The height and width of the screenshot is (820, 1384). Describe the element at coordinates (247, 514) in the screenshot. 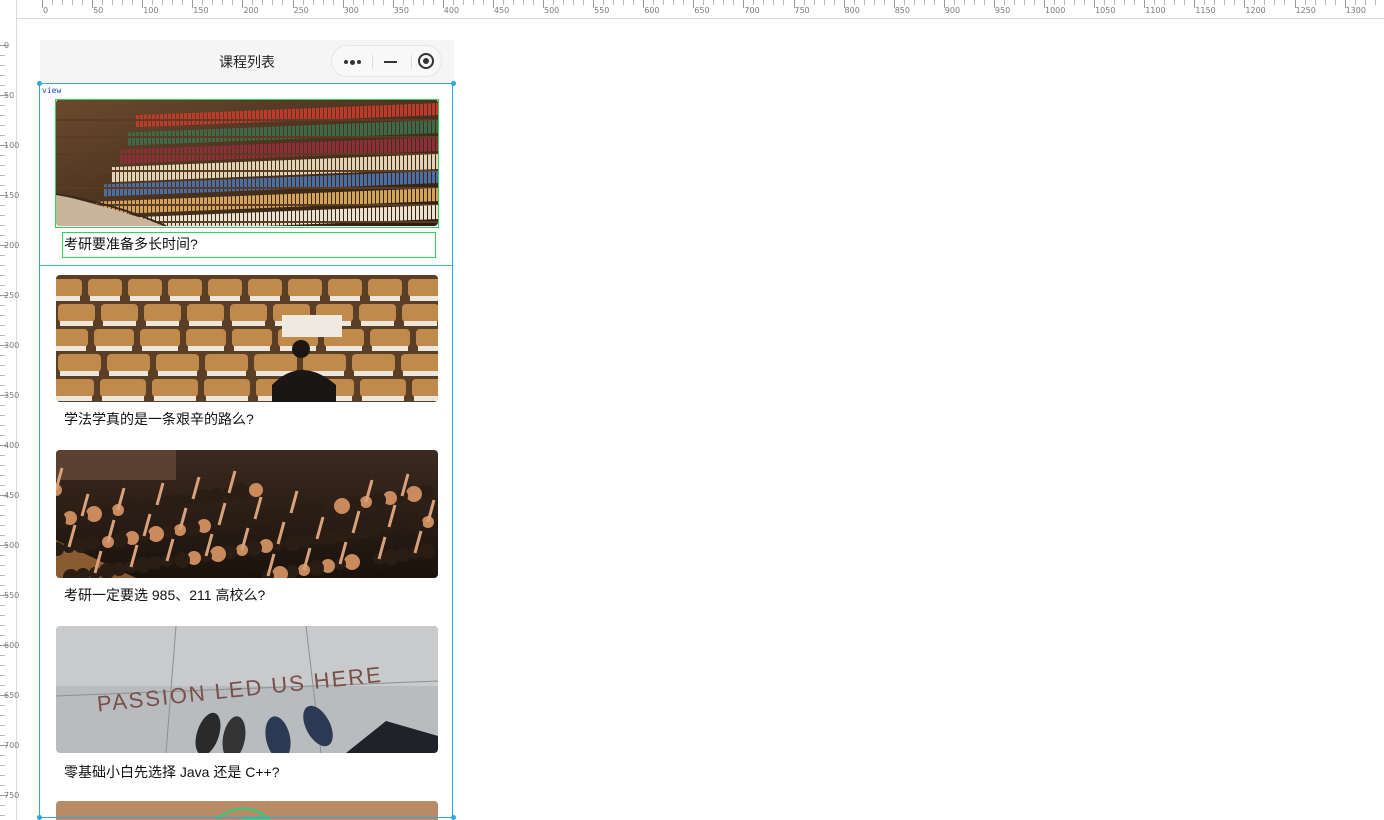

I see `raised-hands-image` at that location.